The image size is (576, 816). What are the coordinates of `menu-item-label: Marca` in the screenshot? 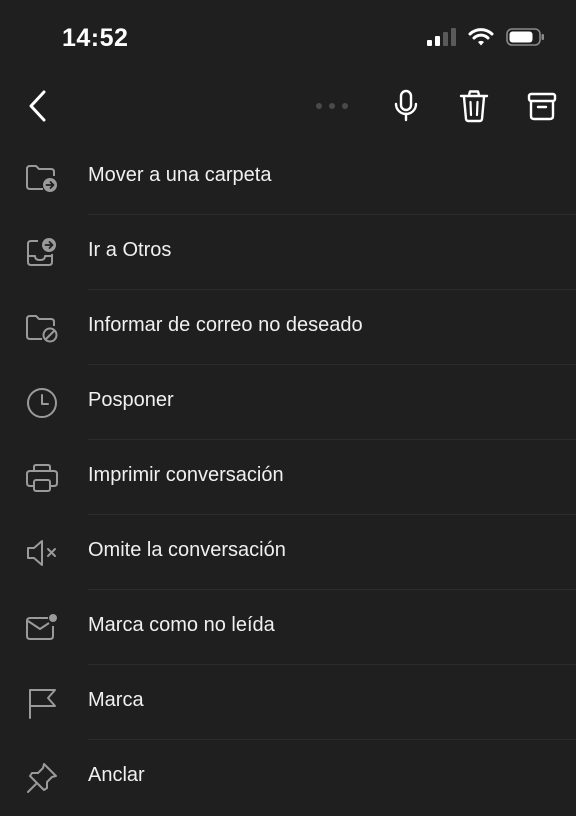 It's located at (116, 700).